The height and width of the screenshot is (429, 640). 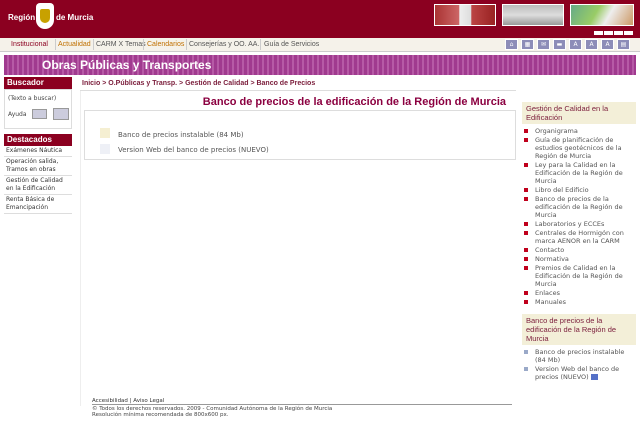 What do you see at coordinates (320, 65) in the screenshot?
I see `section-banner: Obras Públicas y Transportes` at bounding box center [320, 65].